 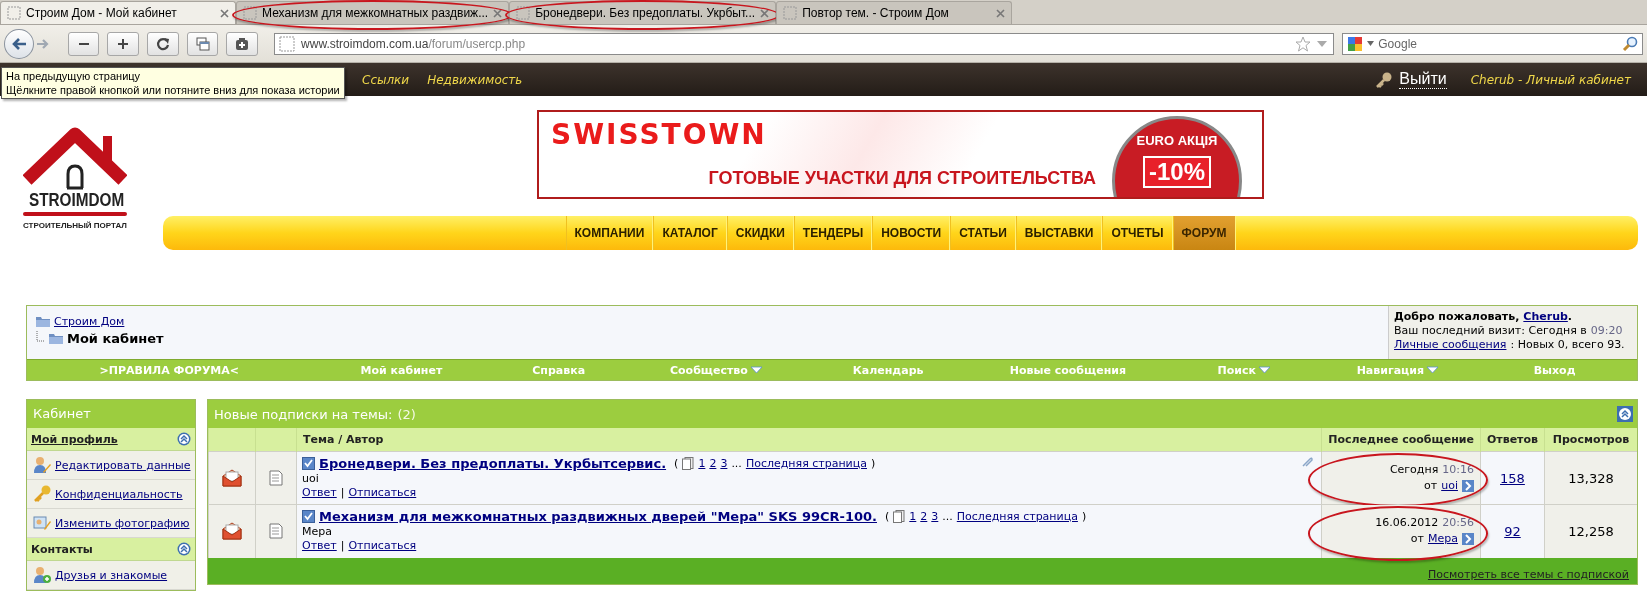 What do you see at coordinates (911, 233) in the screenshot?
I see `menu-item: НОВОСТИ` at bounding box center [911, 233].